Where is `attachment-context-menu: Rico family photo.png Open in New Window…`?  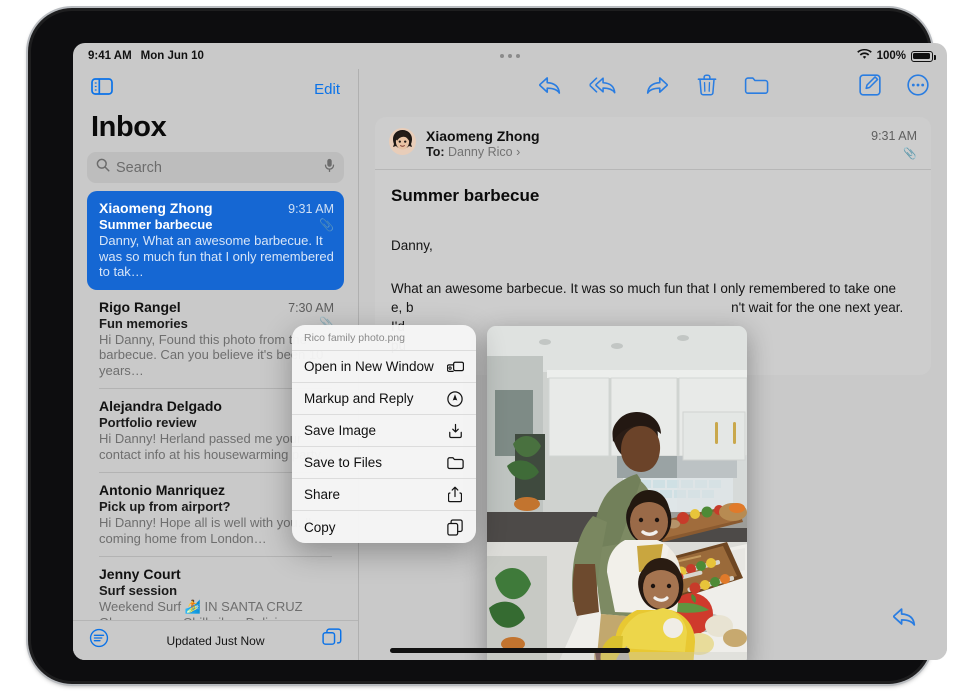
attachment-context-menu: Rico family photo.png Open in New Window… is located at coordinates (384, 434).